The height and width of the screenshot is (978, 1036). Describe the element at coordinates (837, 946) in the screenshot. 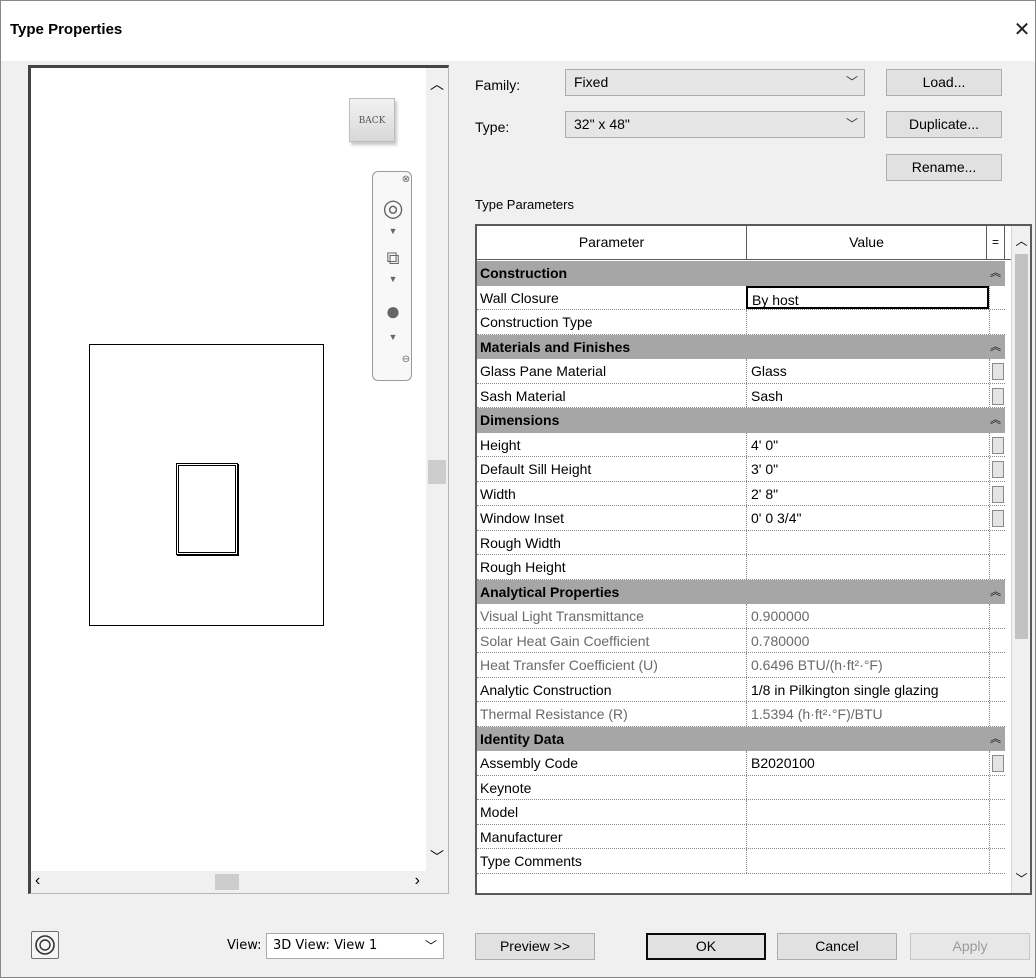

I see `cancel-button: Cancel` at that location.